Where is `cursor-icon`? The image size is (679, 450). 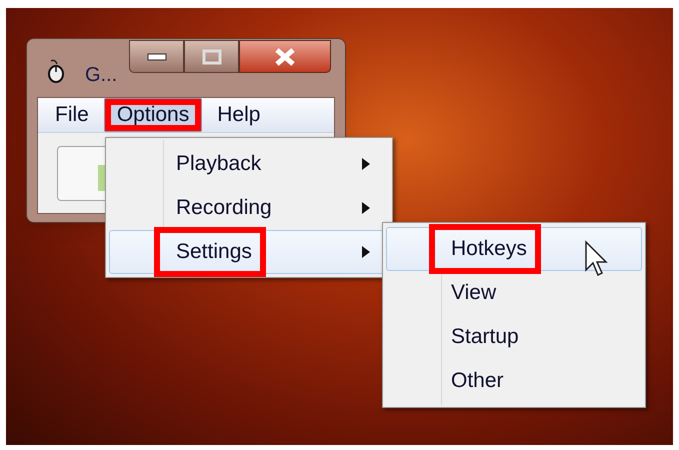
cursor-icon is located at coordinates (596, 259).